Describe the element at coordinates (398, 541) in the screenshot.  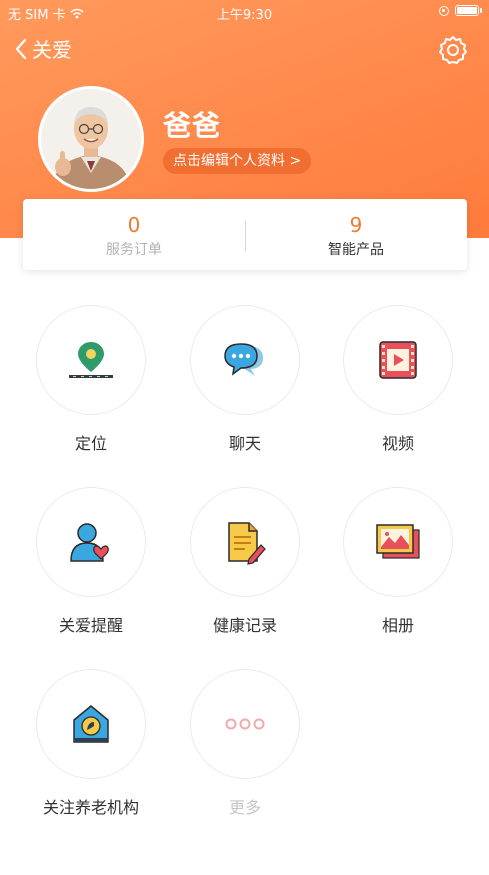
I see `photo-album-icon` at that location.